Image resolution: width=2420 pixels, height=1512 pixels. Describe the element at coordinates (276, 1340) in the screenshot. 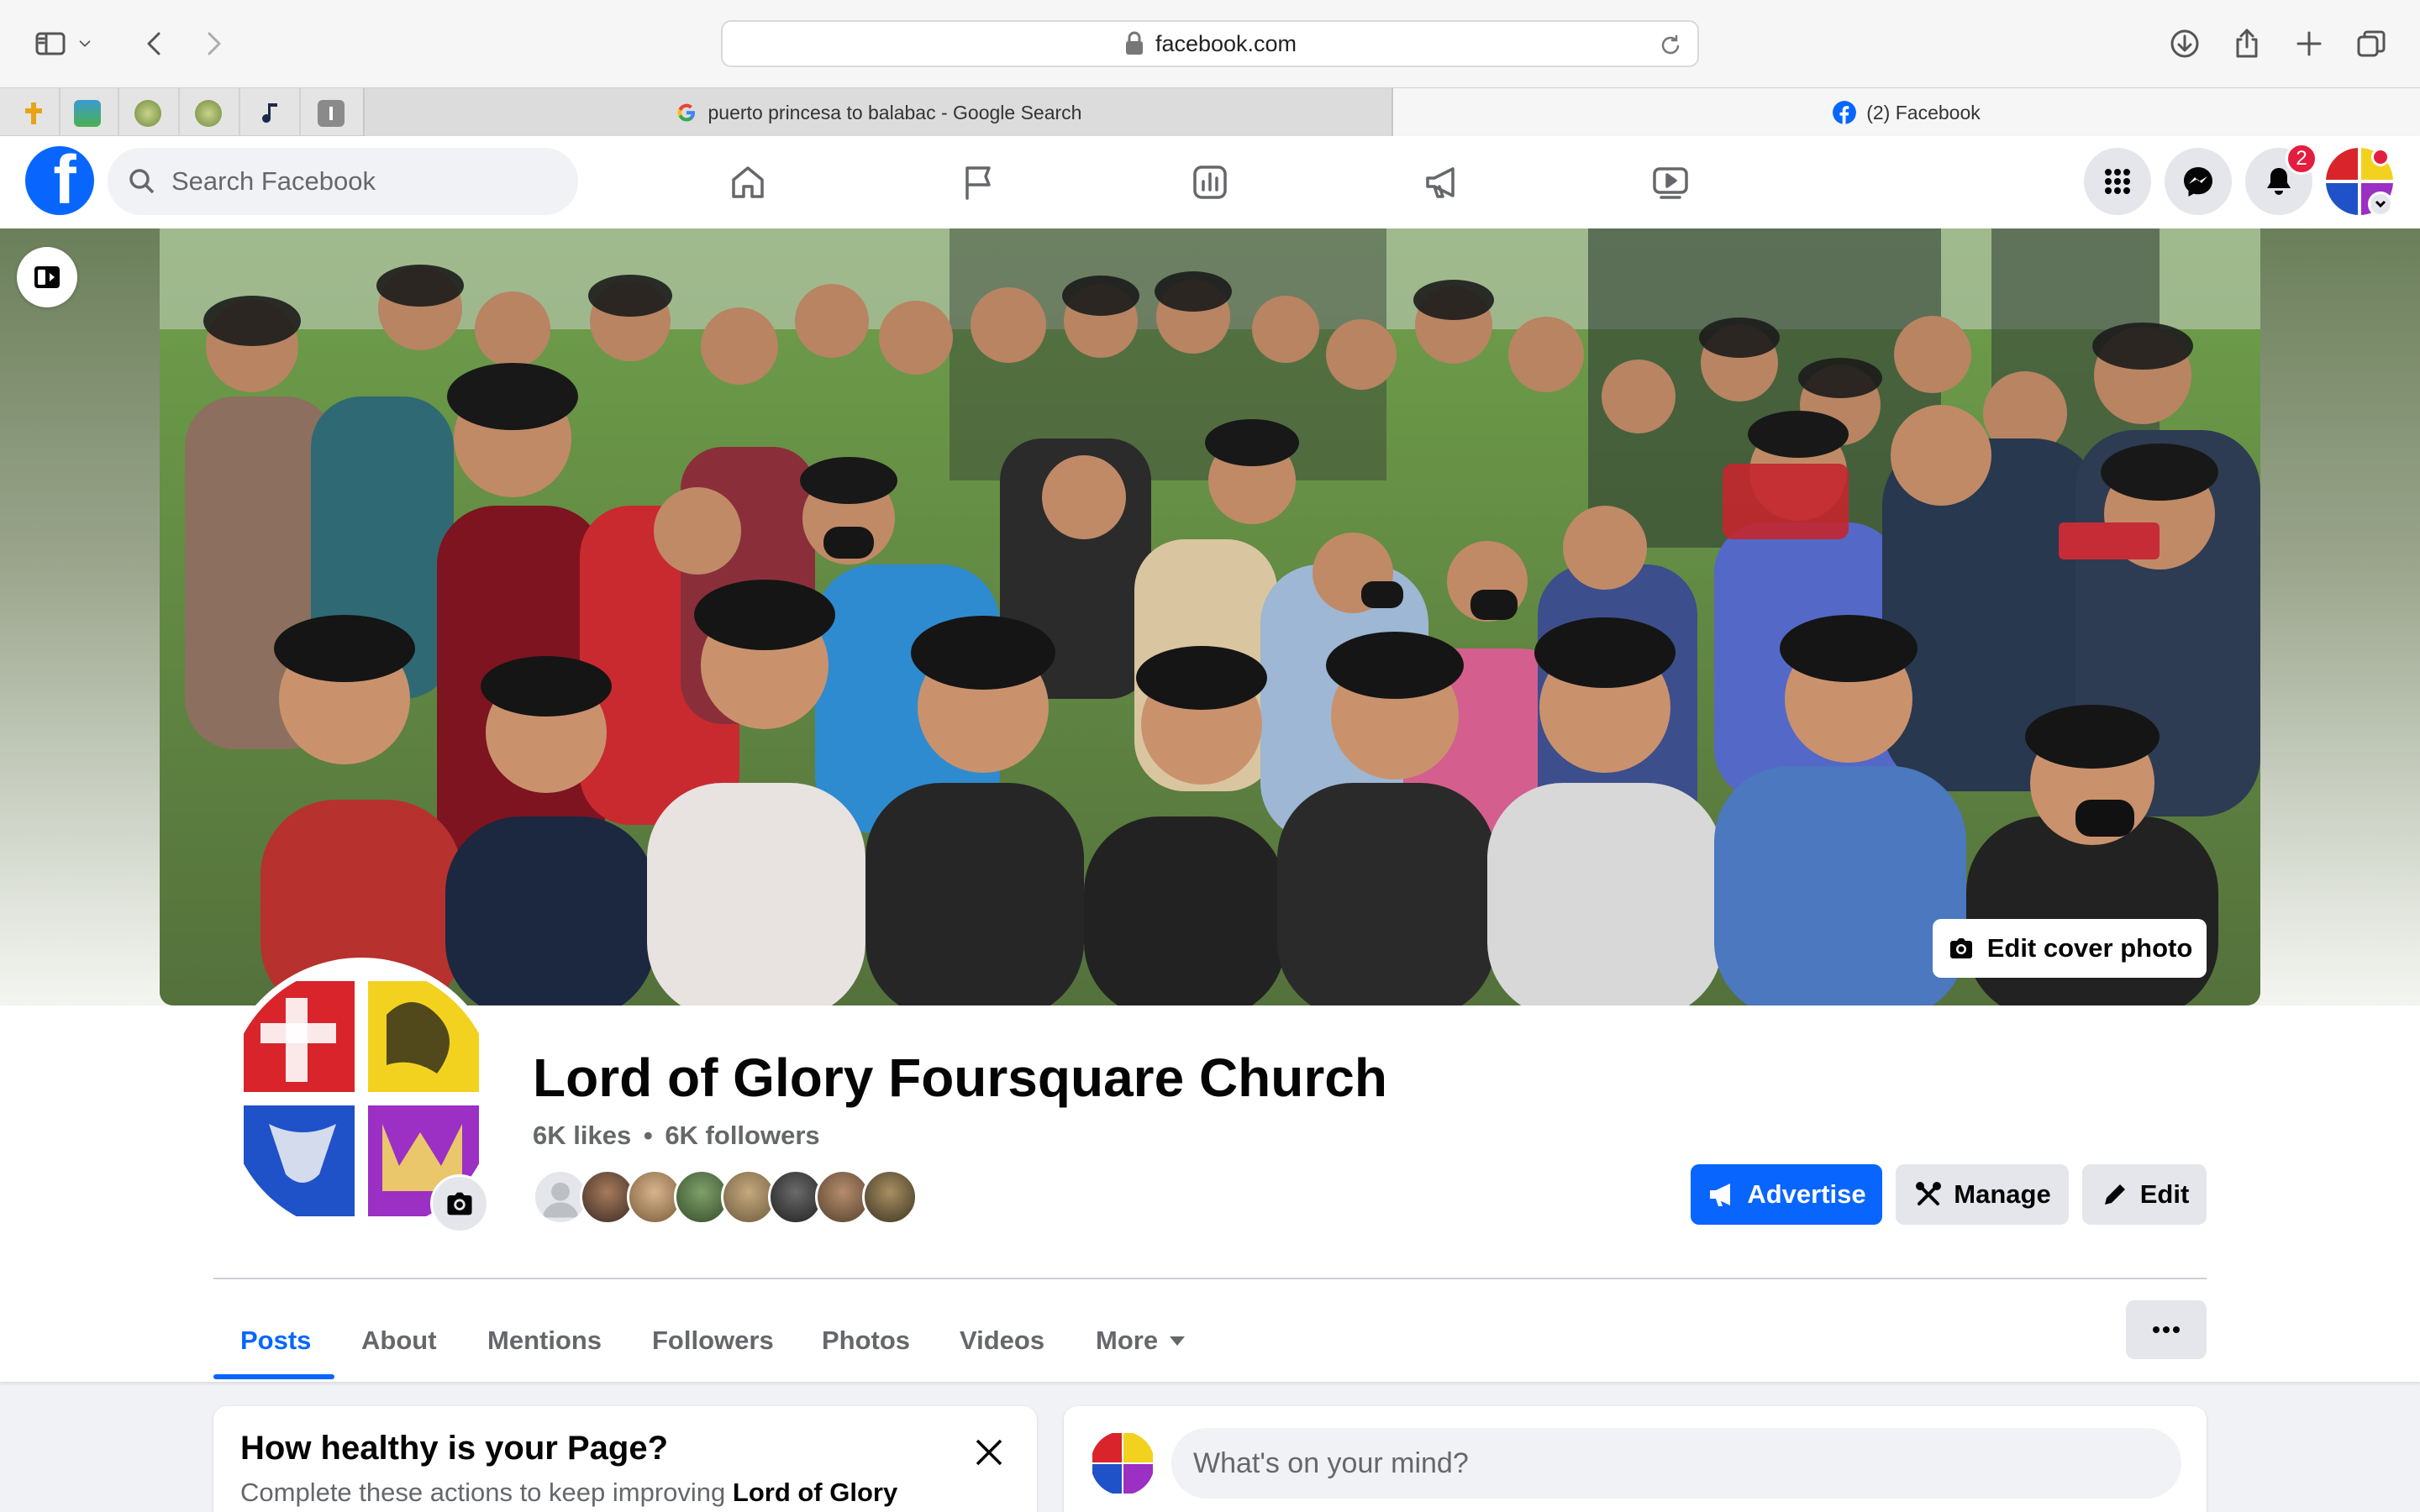

I see `tab-posts: Posts` at that location.